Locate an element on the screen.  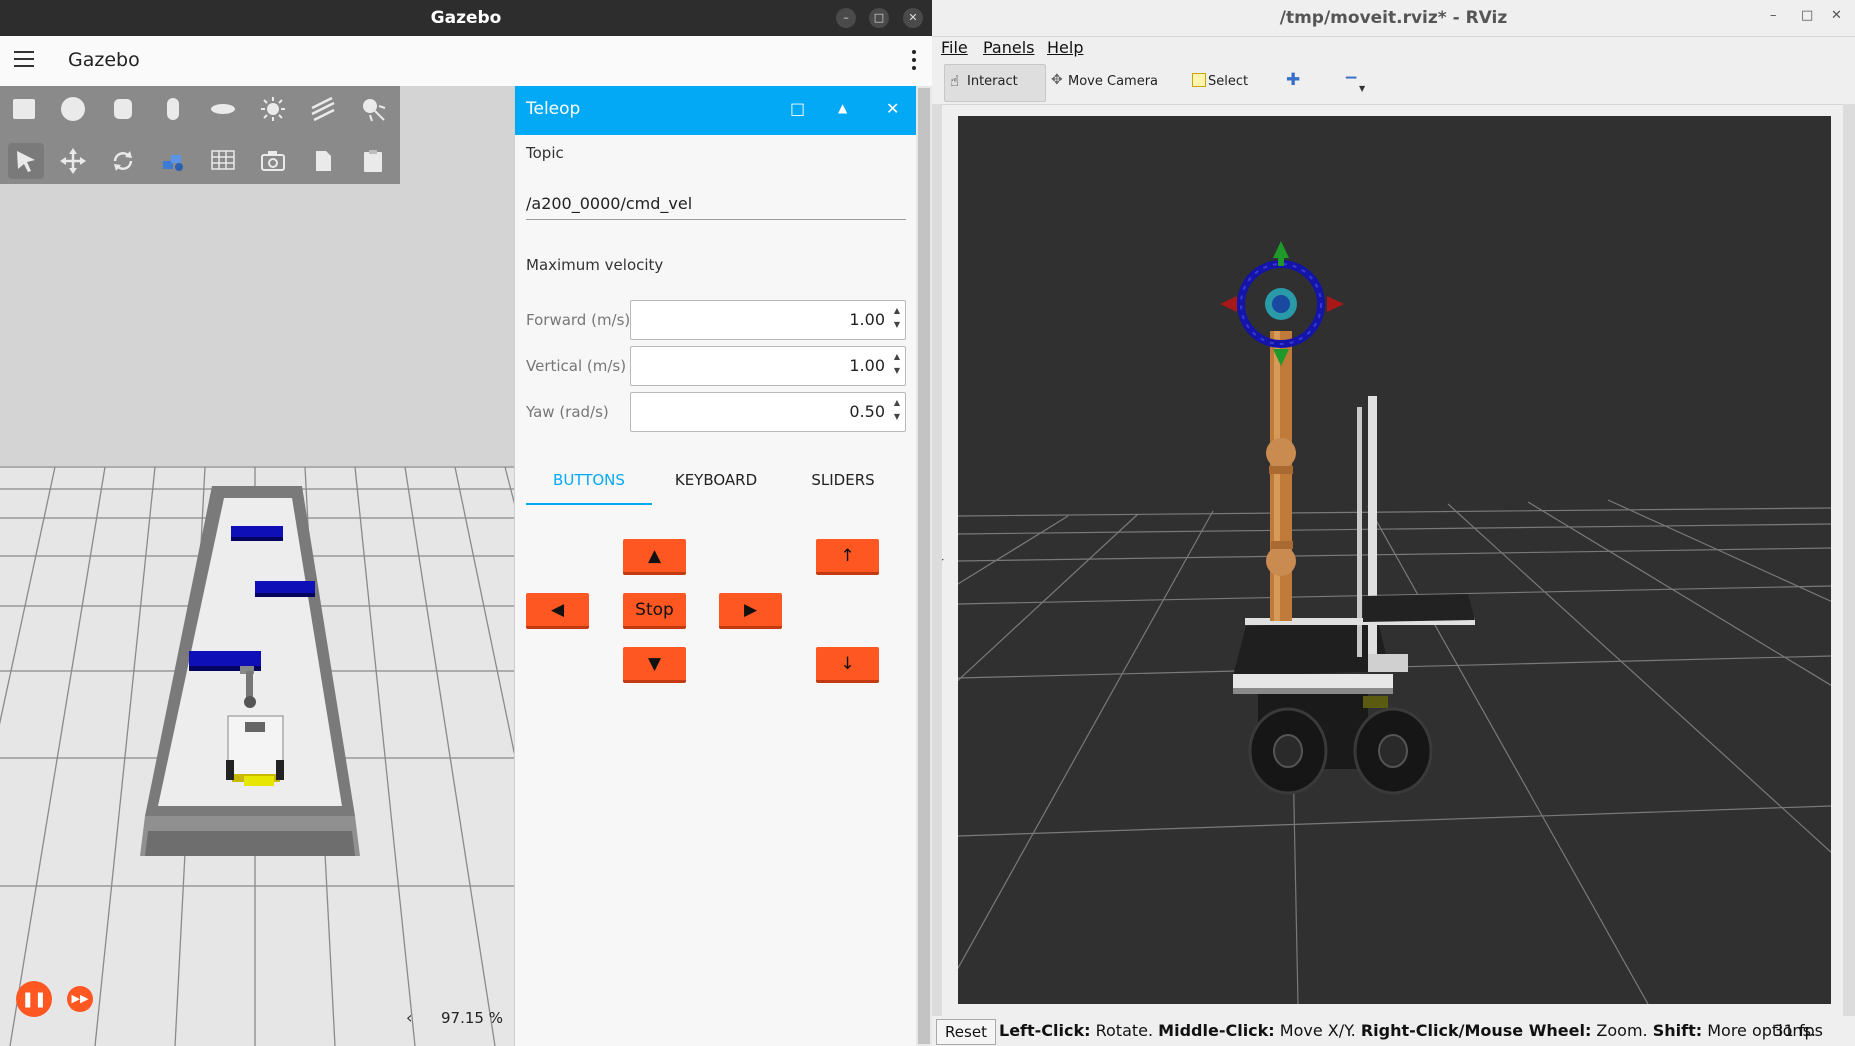
forward-value: 1.00 is located at coordinates (867, 319).